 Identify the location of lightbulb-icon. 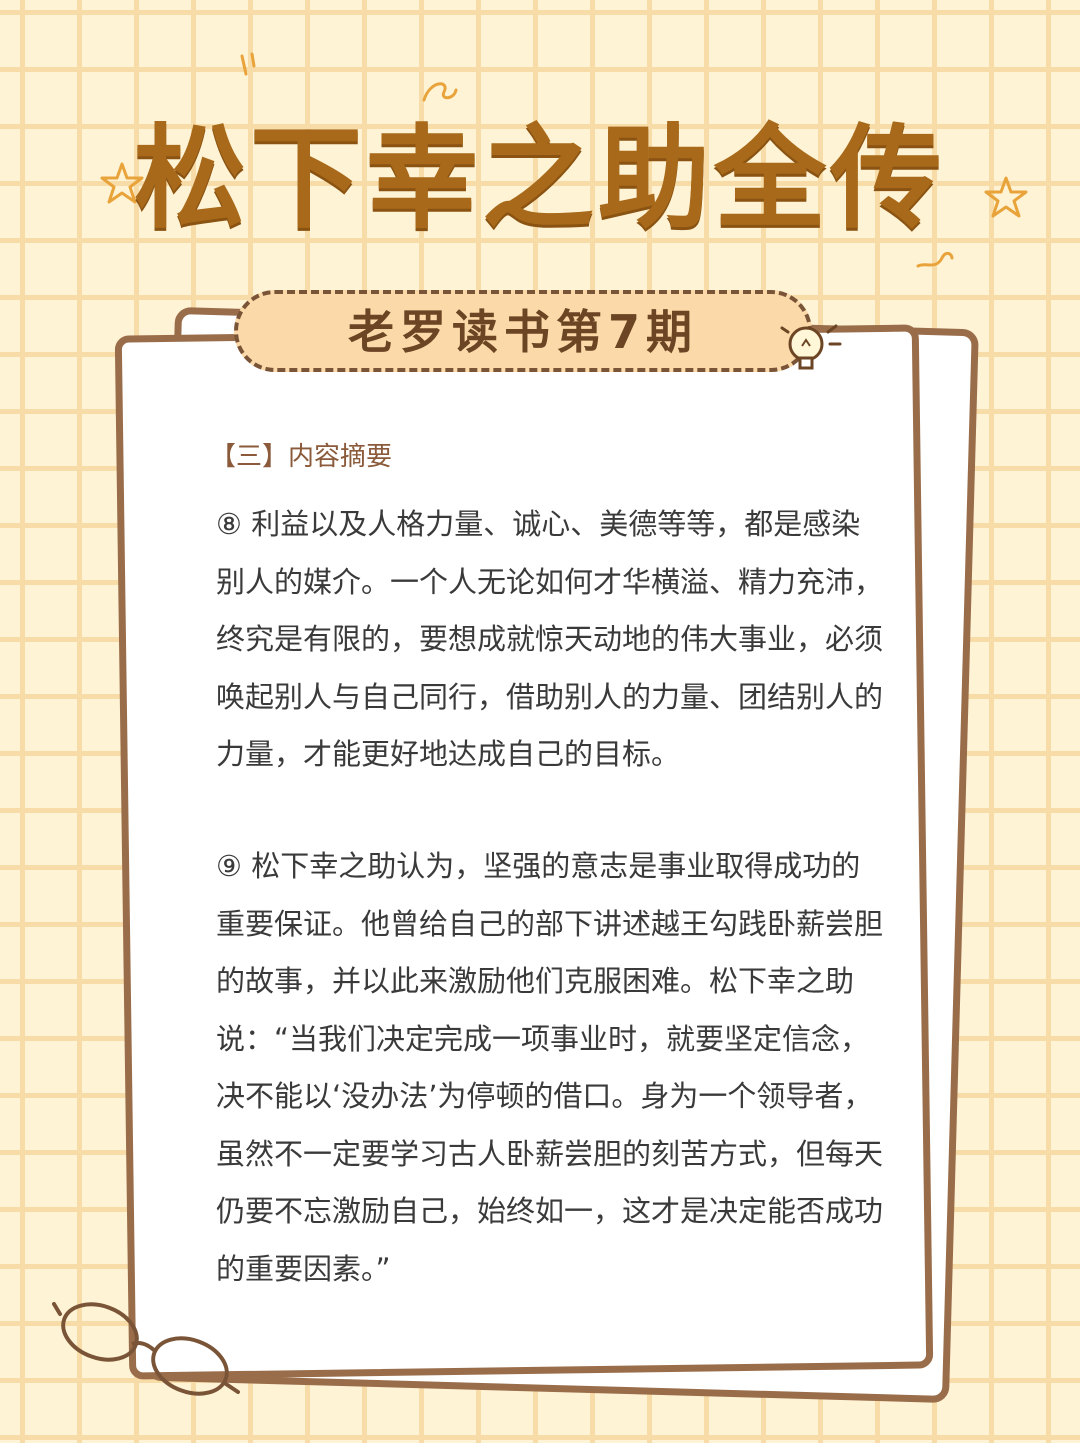
(811, 347).